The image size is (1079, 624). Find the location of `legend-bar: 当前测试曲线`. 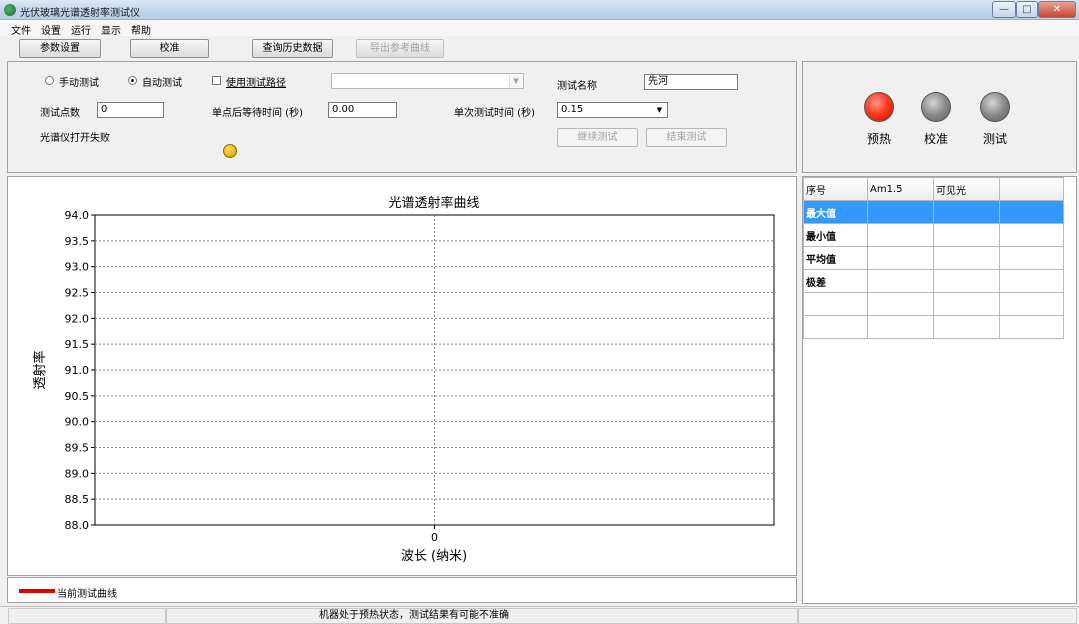

legend-bar: 当前测试曲线 is located at coordinates (402, 590).